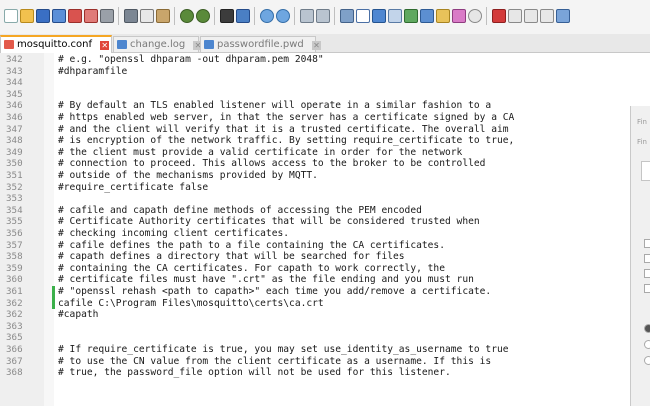  Describe the element at coordinates (411, 16) in the screenshot. I see `doc-map-icon` at that location.